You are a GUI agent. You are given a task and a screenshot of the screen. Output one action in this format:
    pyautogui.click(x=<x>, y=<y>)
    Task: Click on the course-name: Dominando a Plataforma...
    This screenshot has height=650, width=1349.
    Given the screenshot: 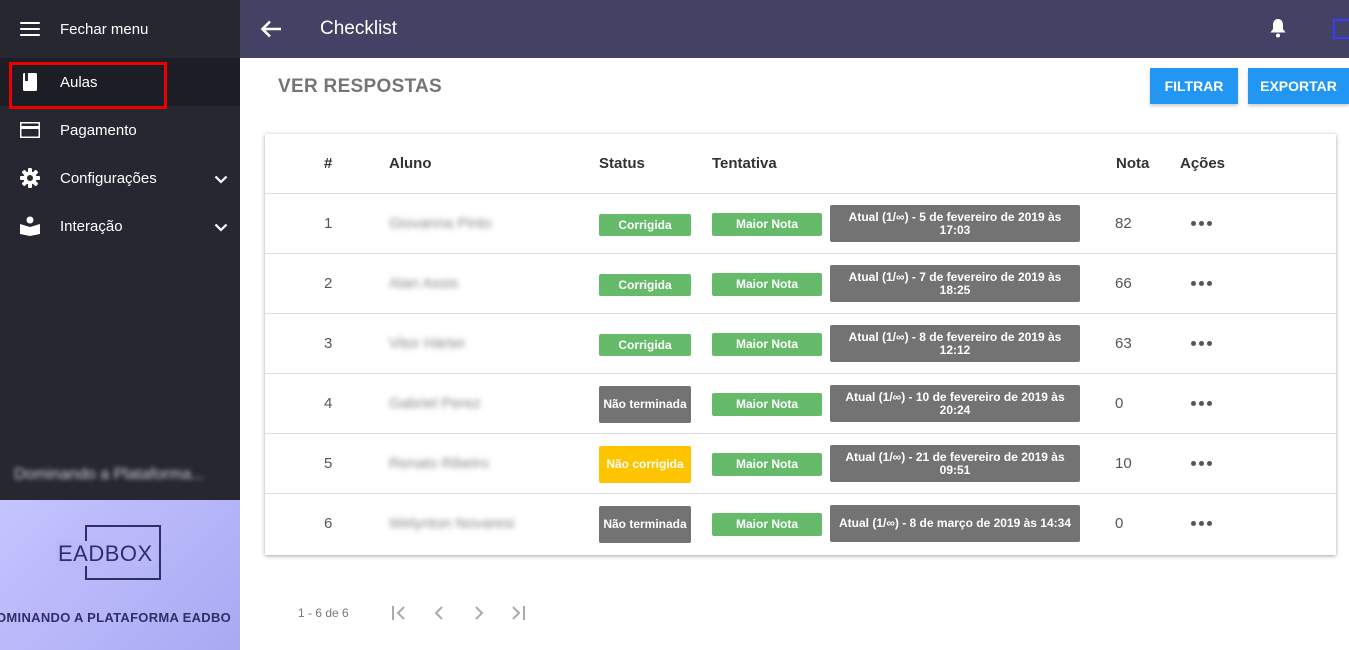 What is the action you would take?
    pyautogui.click(x=121, y=475)
    